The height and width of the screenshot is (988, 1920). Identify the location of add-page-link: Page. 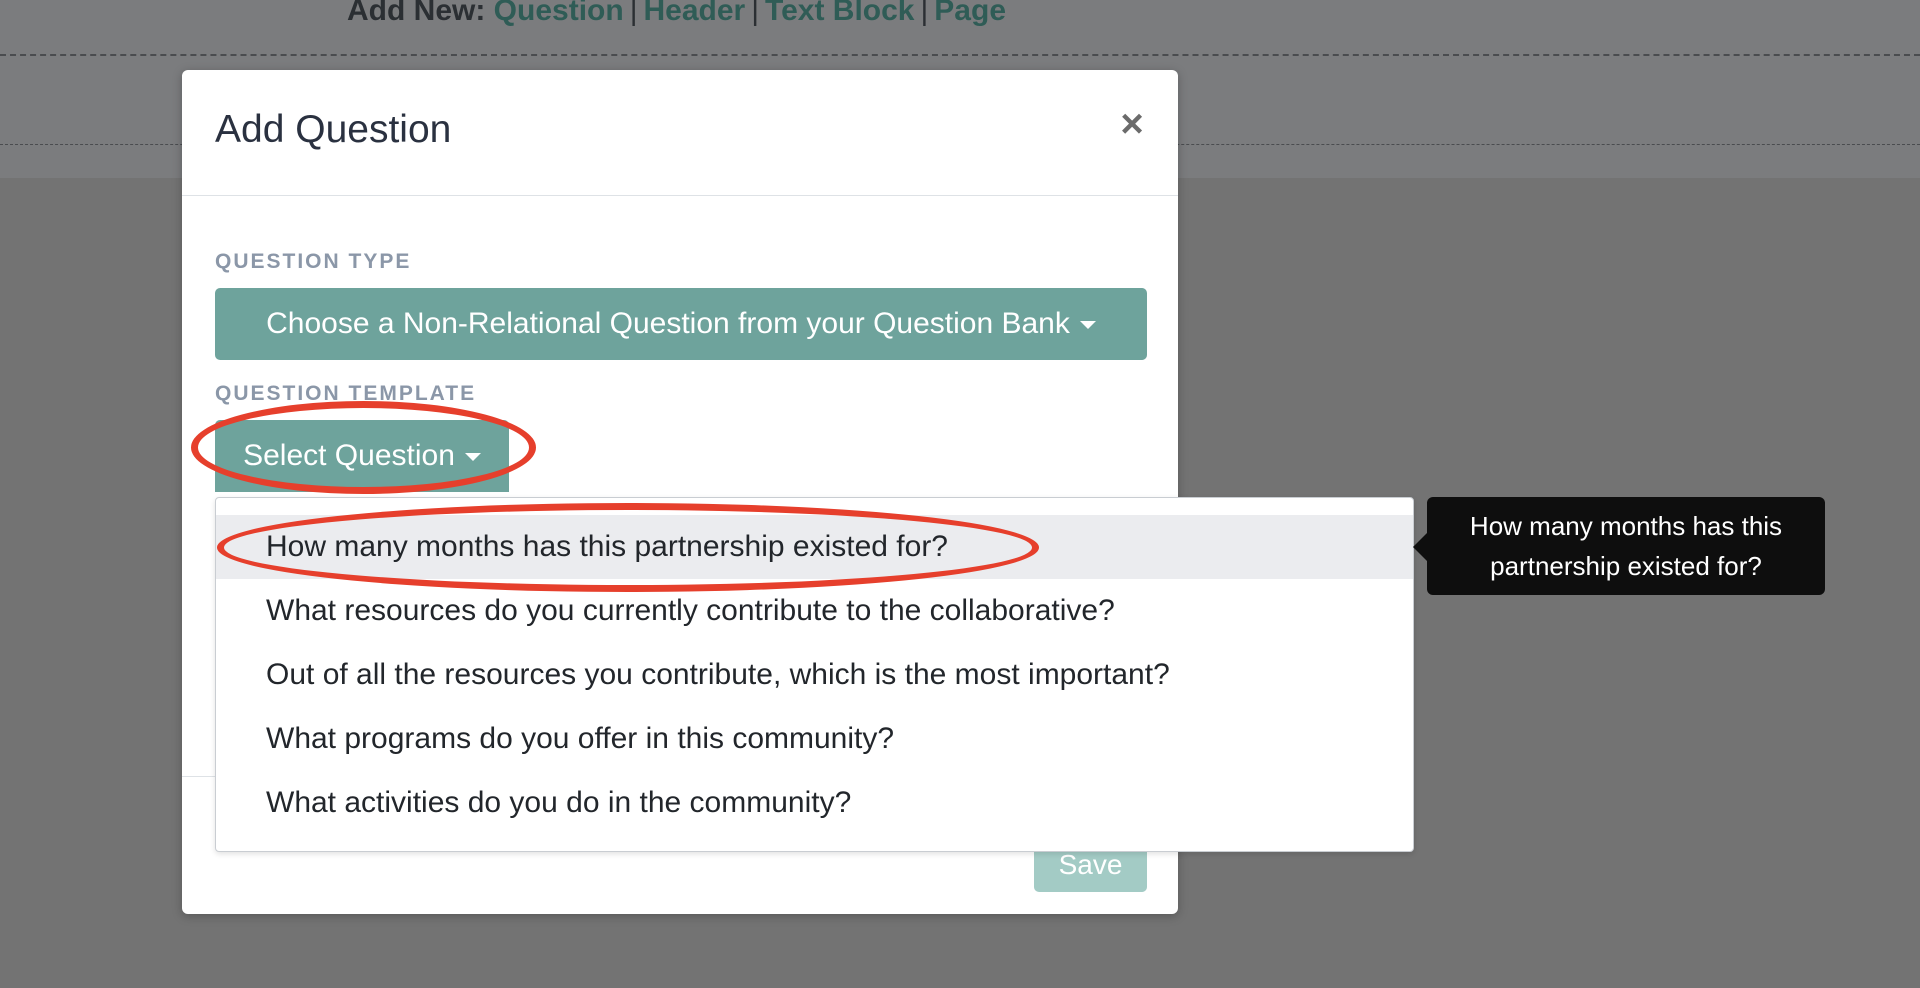
(970, 13).